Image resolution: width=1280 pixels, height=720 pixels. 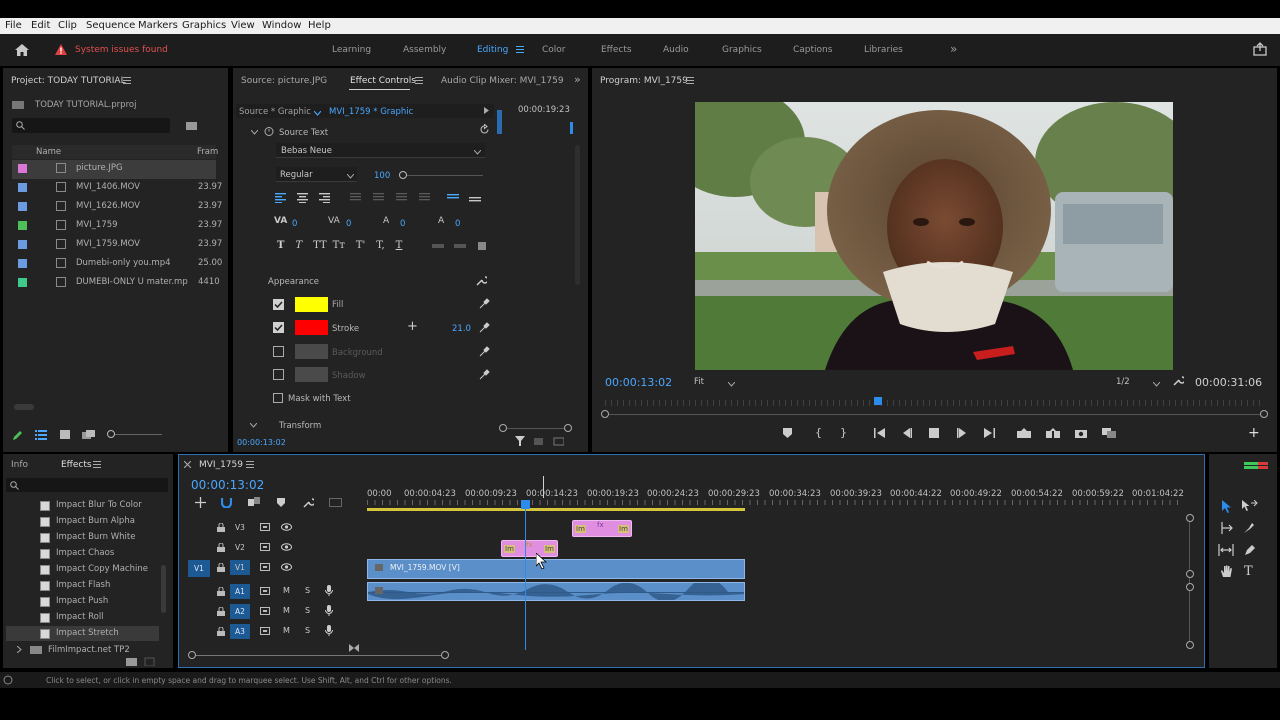 What do you see at coordinates (520, 442) in the screenshot?
I see `filter-icon` at bounding box center [520, 442].